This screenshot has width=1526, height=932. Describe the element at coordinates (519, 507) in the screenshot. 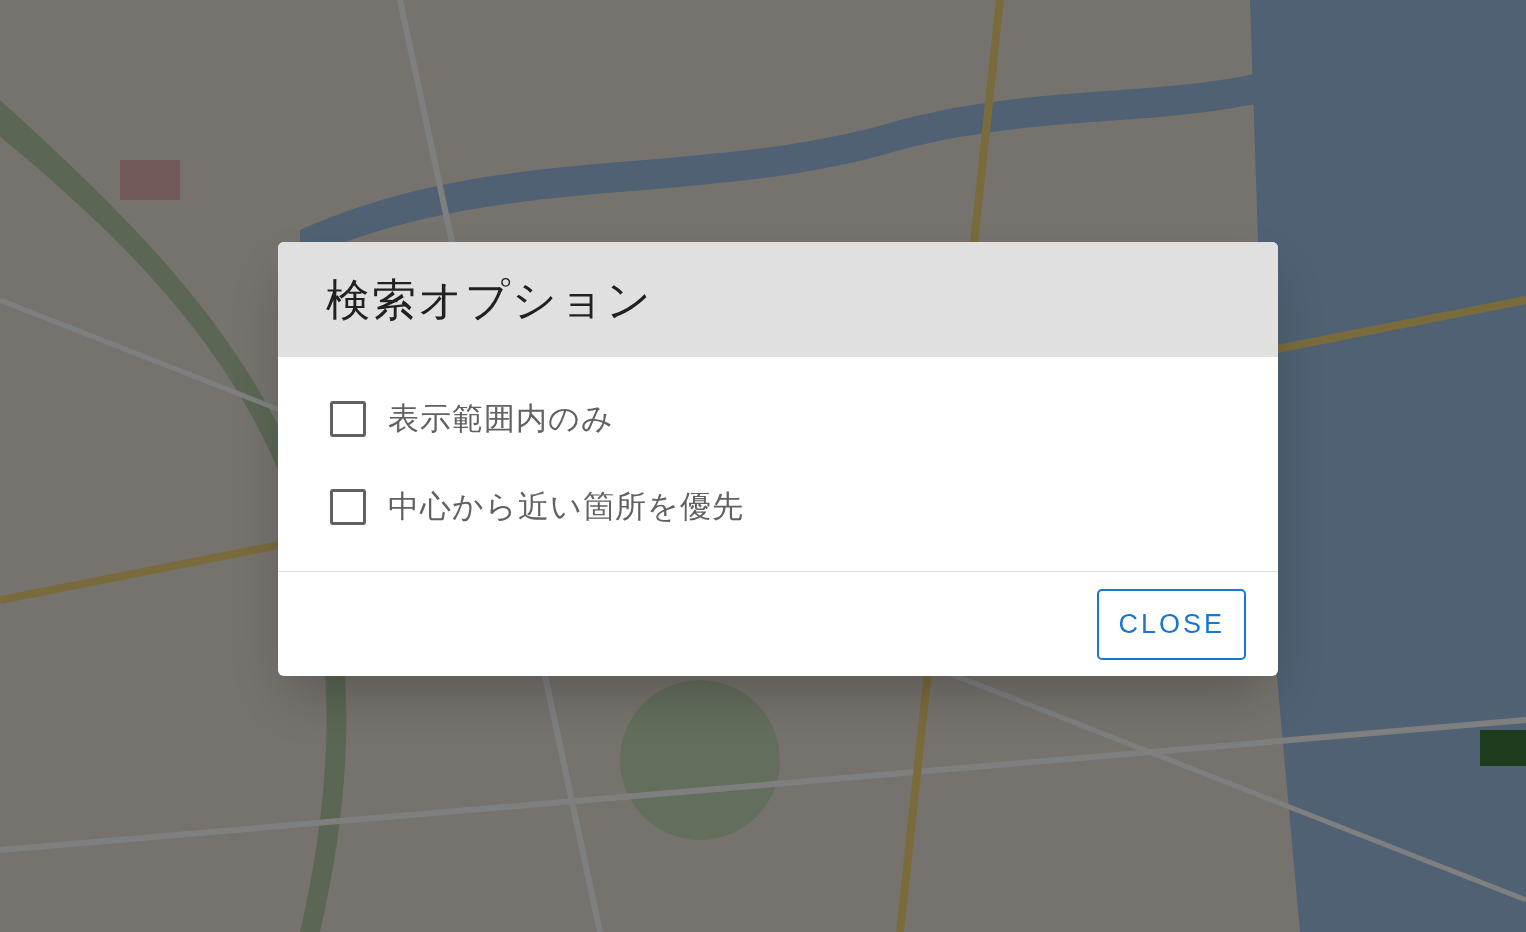

I see `checkbox-option: 中心から近い箇所を優先` at that location.